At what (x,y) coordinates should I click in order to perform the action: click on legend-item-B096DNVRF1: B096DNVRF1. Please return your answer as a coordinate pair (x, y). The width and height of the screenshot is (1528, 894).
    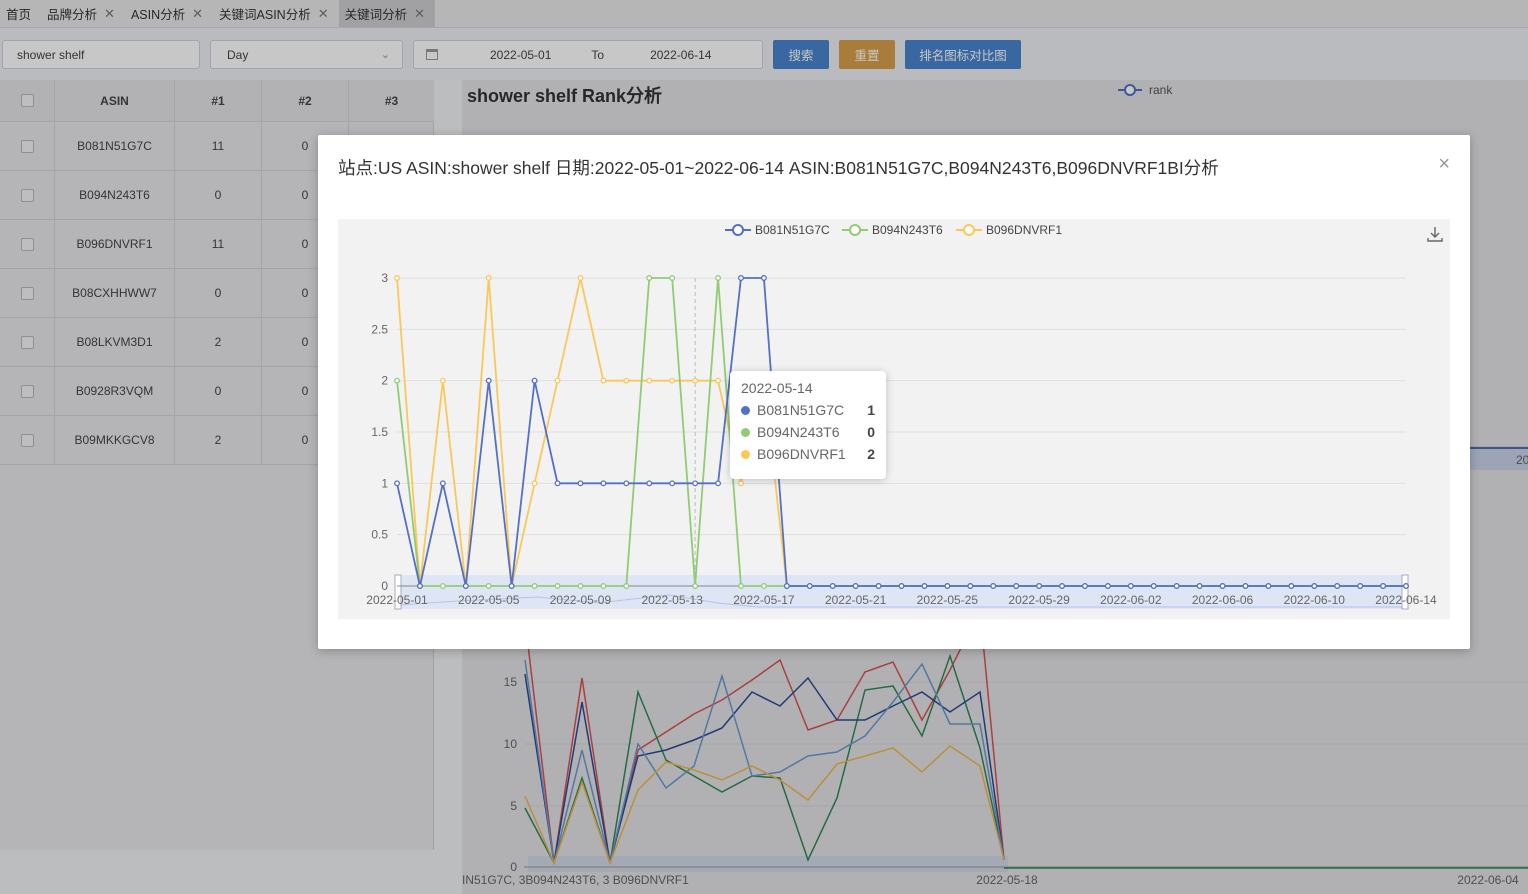
    Looking at the image, I should click on (1009, 230).